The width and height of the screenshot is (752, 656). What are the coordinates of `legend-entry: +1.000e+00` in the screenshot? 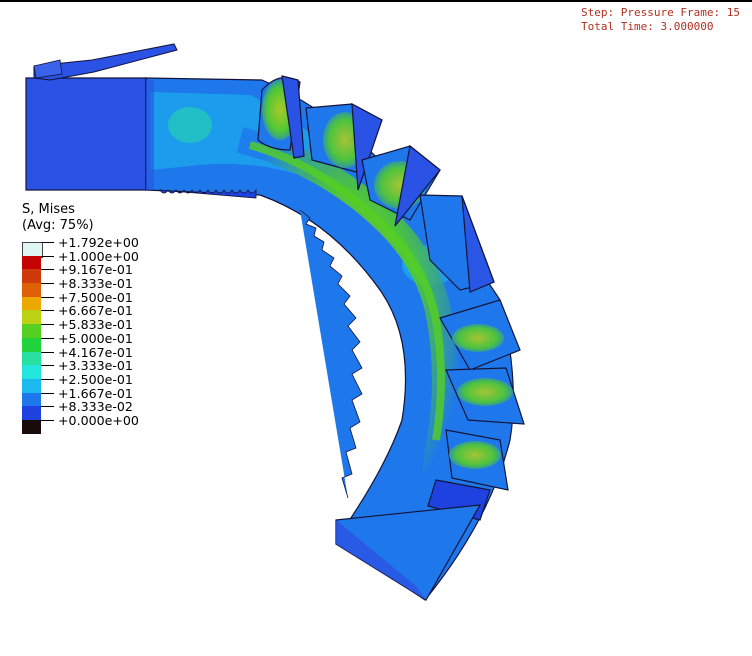 It's located at (117, 259).